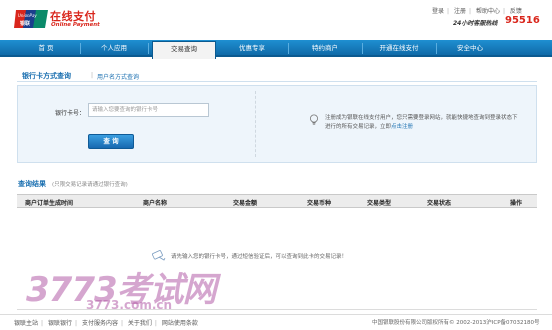  What do you see at coordinates (100, 323) in the screenshot?
I see `footer-link-services: 支付服务内容` at bounding box center [100, 323].